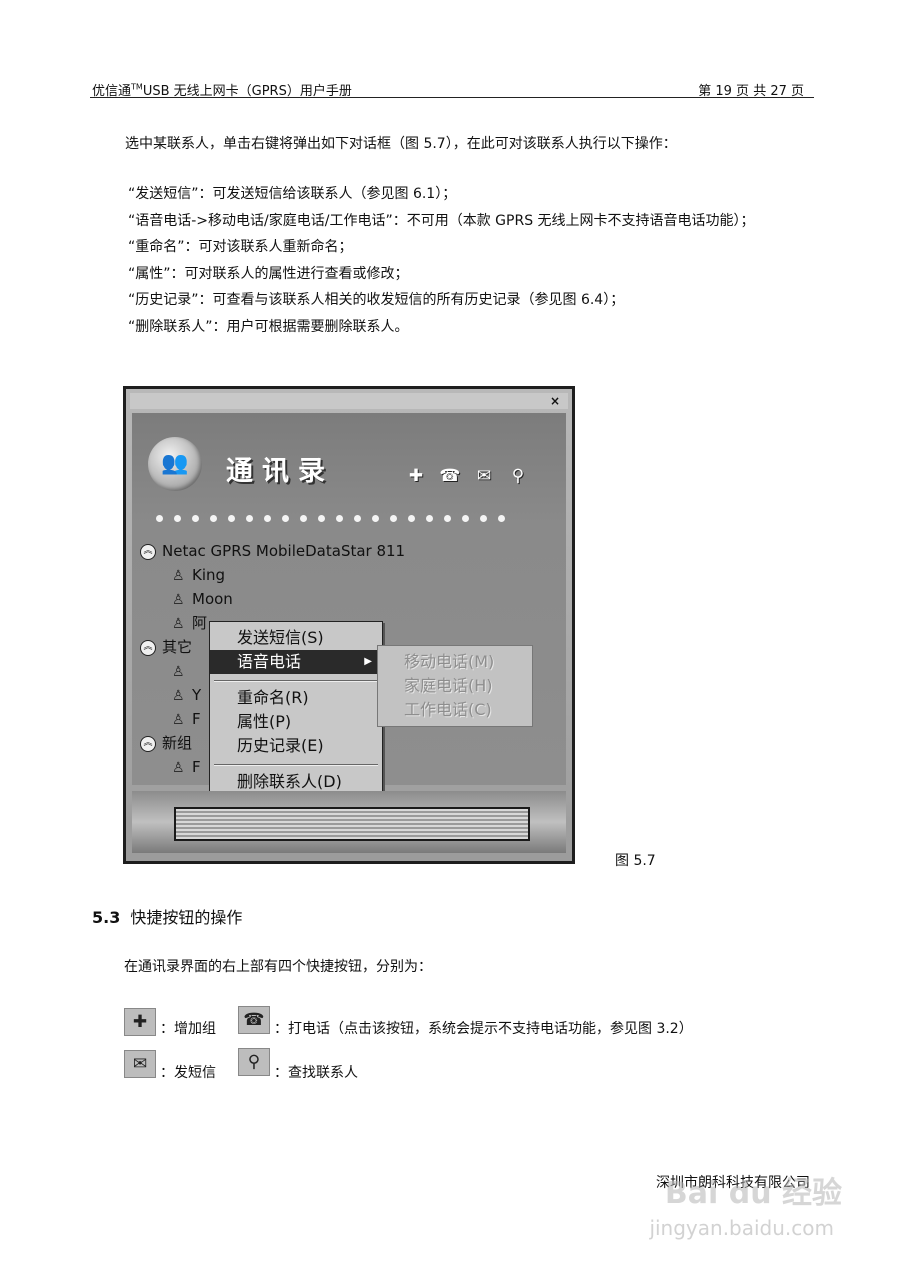 This screenshot has width=904, height=1280. I want to click on search-description: ：查找联系人, so click(316, 1073).